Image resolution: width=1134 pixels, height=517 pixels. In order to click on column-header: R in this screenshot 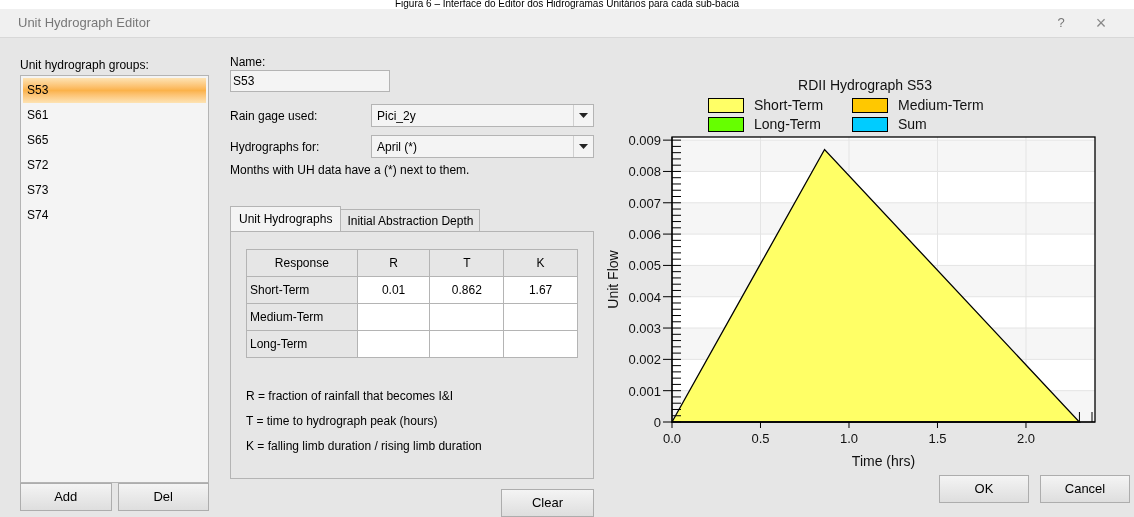, I will do `click(393, 263)`.